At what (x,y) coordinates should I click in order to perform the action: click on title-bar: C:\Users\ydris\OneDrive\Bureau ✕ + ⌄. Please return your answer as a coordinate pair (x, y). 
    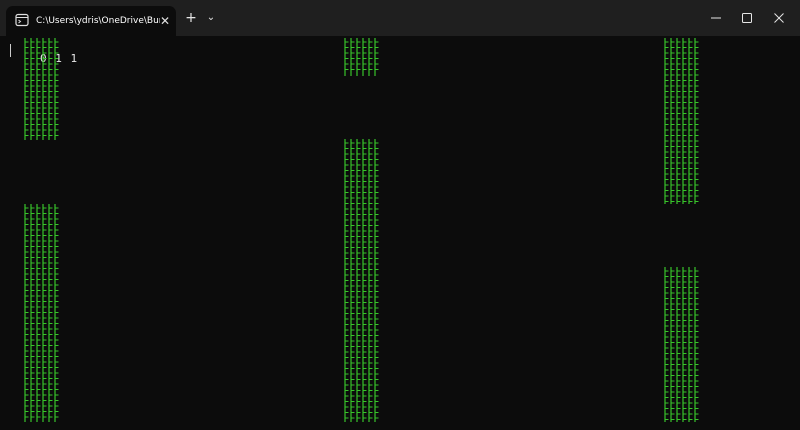
    Looking at the image, I should click on (400, 18).